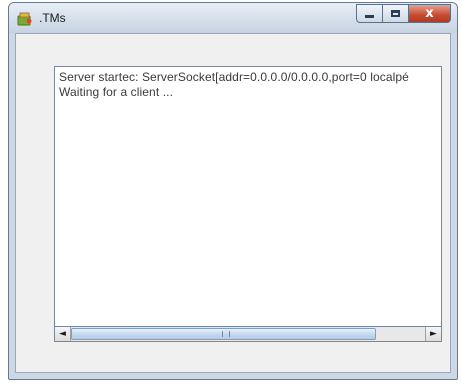 The width and height of the screenshot is (461, 385). I want to click on close-button: x, so click(429, 13).